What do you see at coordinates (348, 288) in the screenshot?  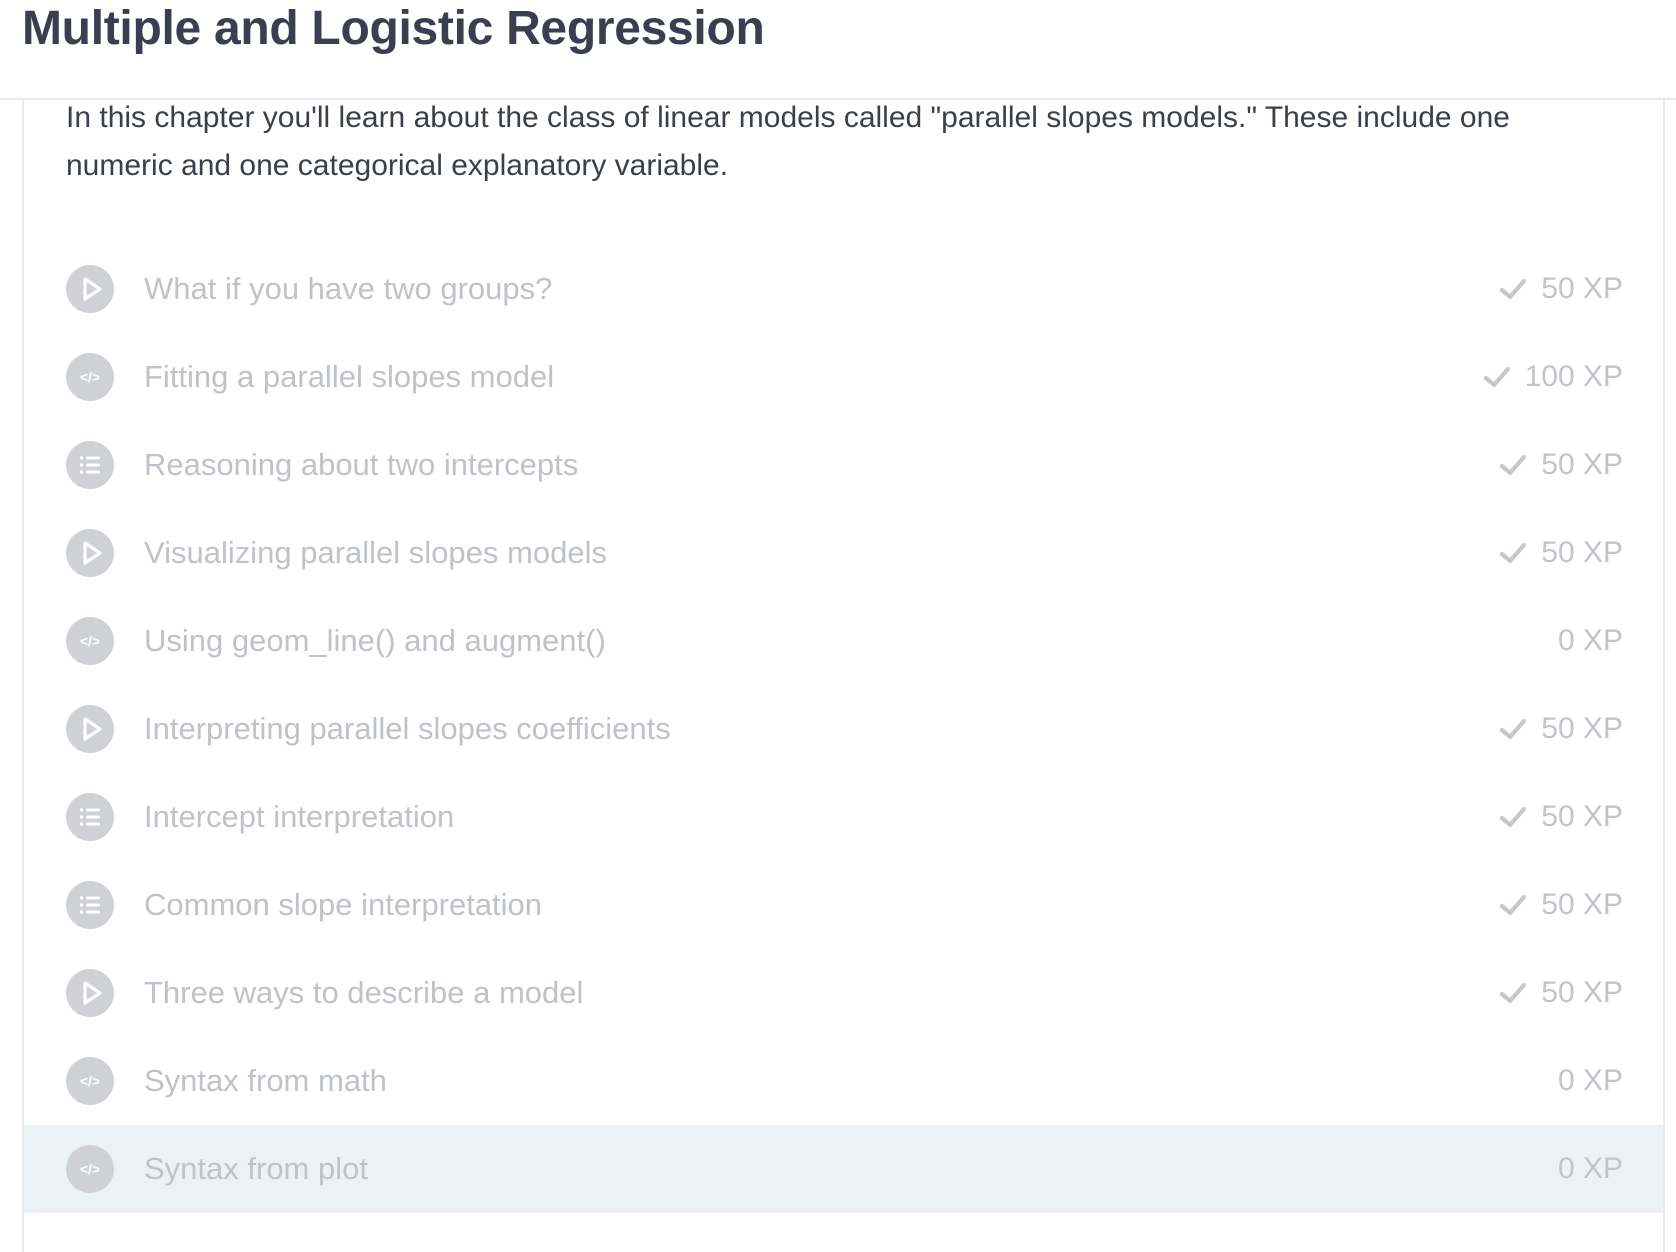 I see `exercise-title: What if you have two groups?` at bounding box center [348, 288].